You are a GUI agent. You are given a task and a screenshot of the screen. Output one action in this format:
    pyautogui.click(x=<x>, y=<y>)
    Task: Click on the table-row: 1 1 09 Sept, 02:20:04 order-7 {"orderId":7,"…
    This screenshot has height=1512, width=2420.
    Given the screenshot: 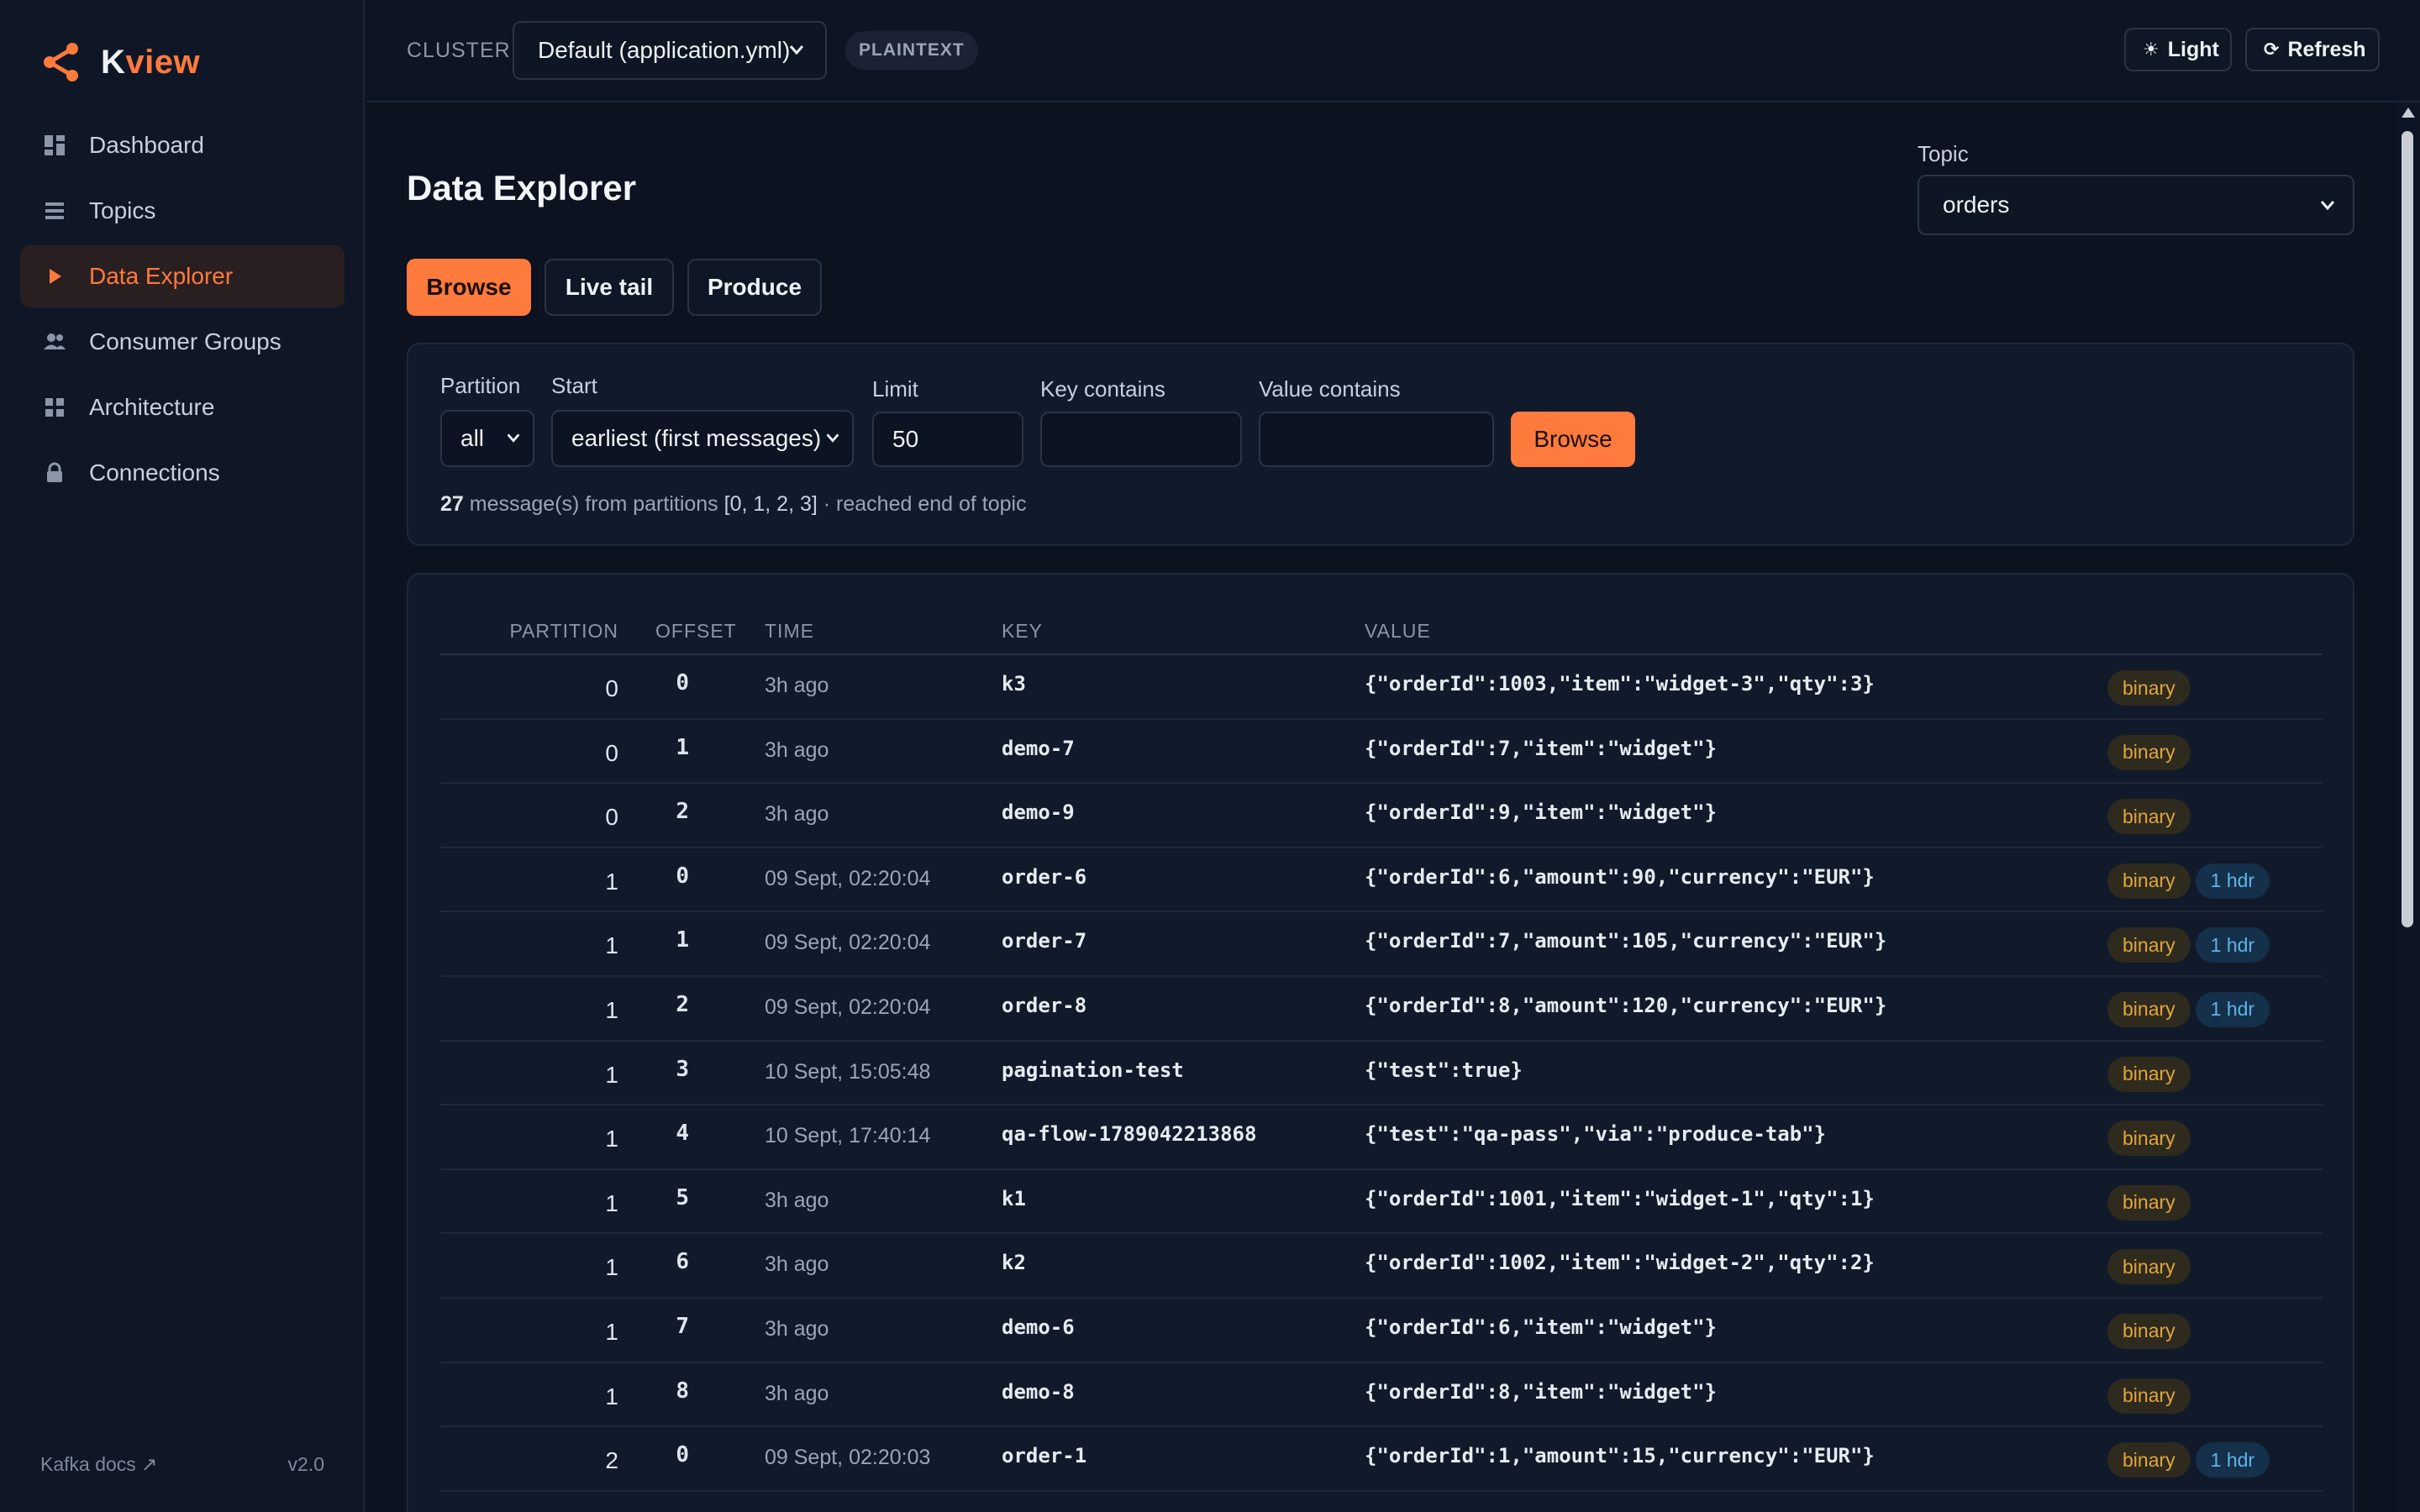 What is the action you would take?
    pyautogui.click(x=1381, y=944)
    